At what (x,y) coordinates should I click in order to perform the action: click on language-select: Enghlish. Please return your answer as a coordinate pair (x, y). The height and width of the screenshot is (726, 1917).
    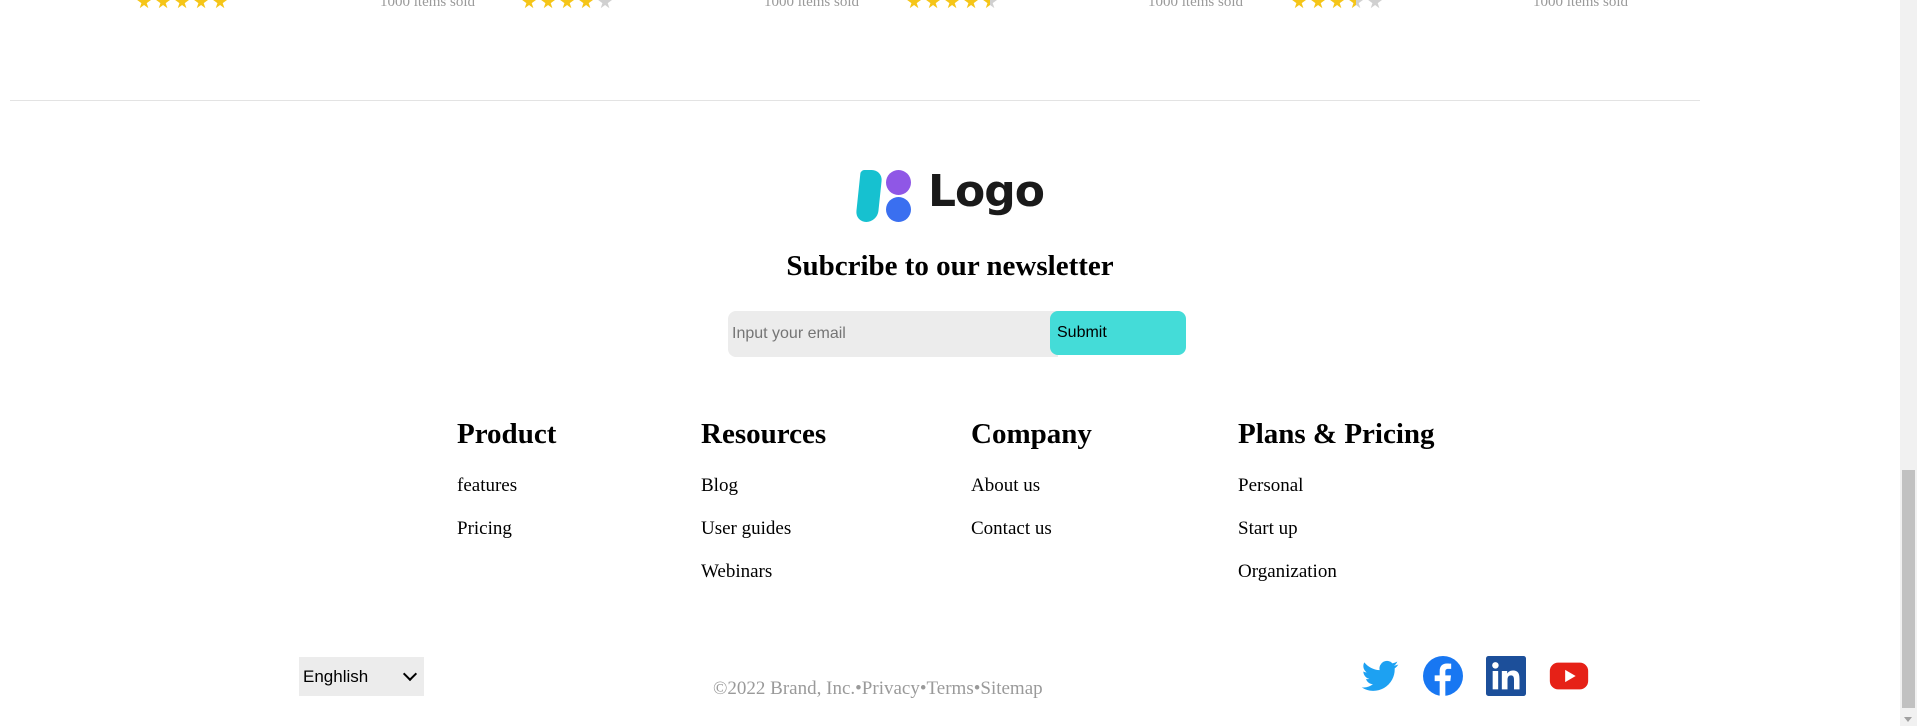
    Looking at the image, I should click on (361, 676).